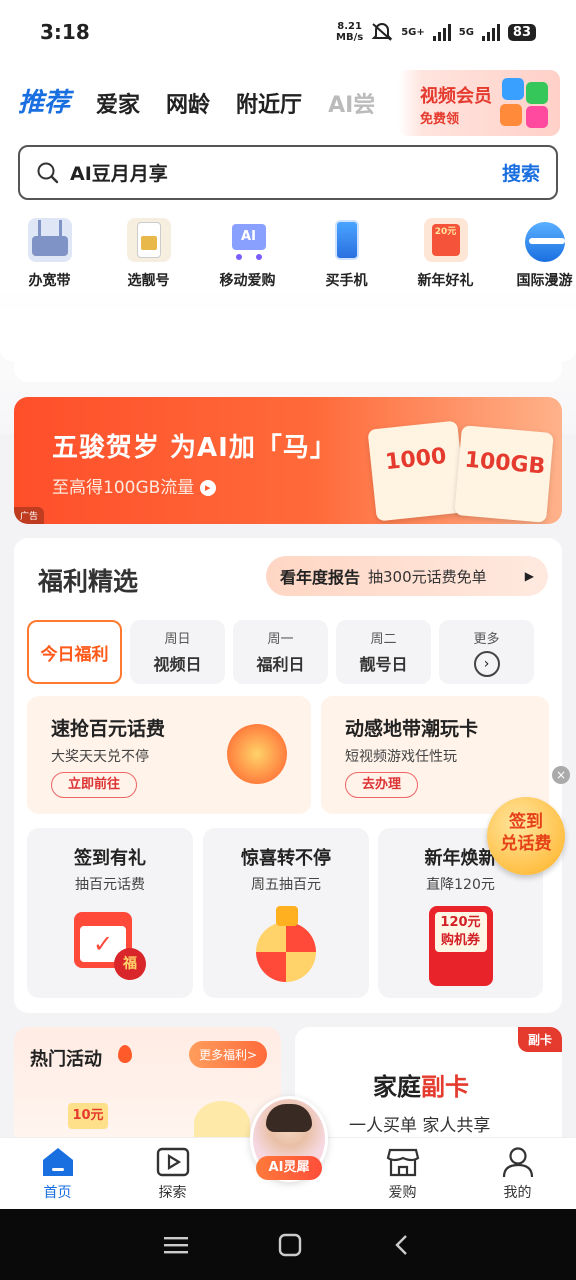 The height and width of the screenshot is (1280, 576). What do you see at coordinates (148, 240) in the screenshot?
I see `sim-card-icon` at bounding box center [148, 240].